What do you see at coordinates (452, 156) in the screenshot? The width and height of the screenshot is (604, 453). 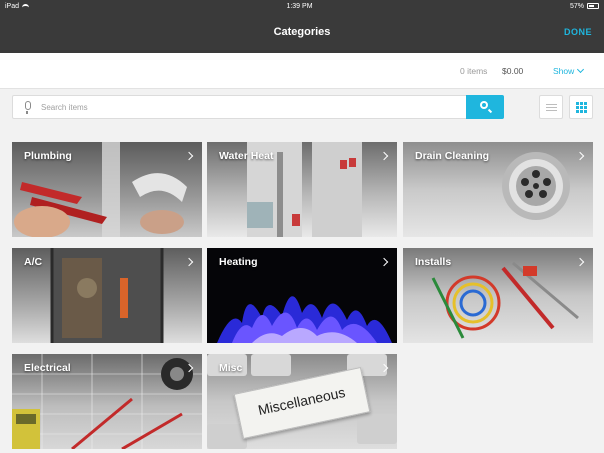 I see `category-label: Drain Cleaning` at bounding box center [452, 156].